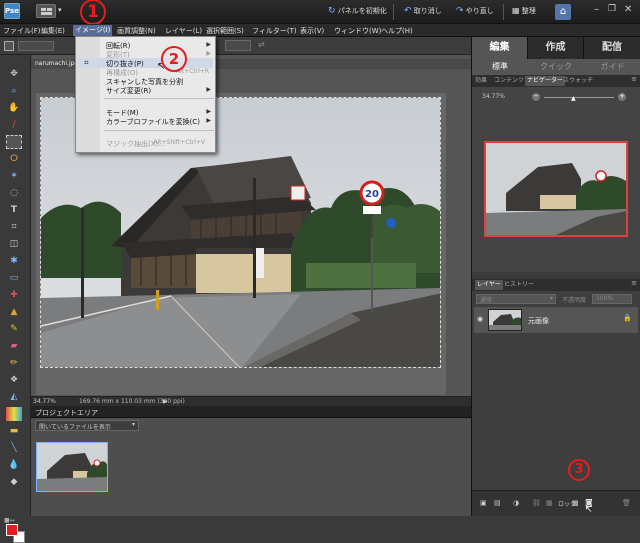 The height and width of the screenshot is (543, 640). I want to click on home-icon: ⌂, so click(563, 12).